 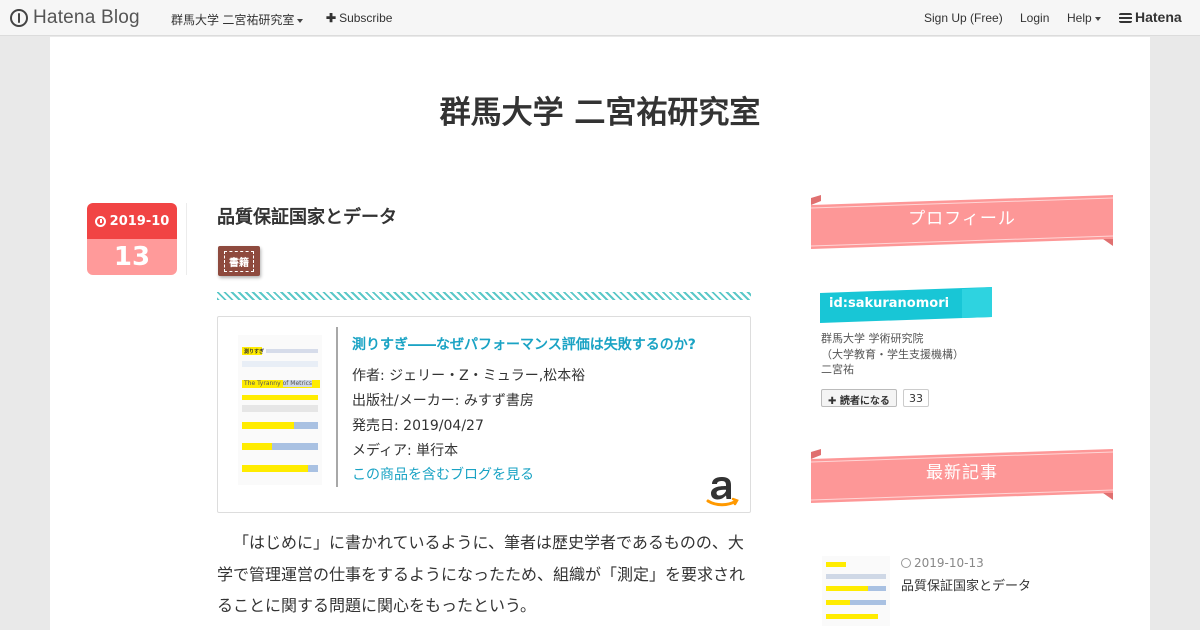 I want to click on profile-description: 群馬大学 学術研究院 （大学教育・学生支援機構） 二宮祐, so click(x=892, y=354).